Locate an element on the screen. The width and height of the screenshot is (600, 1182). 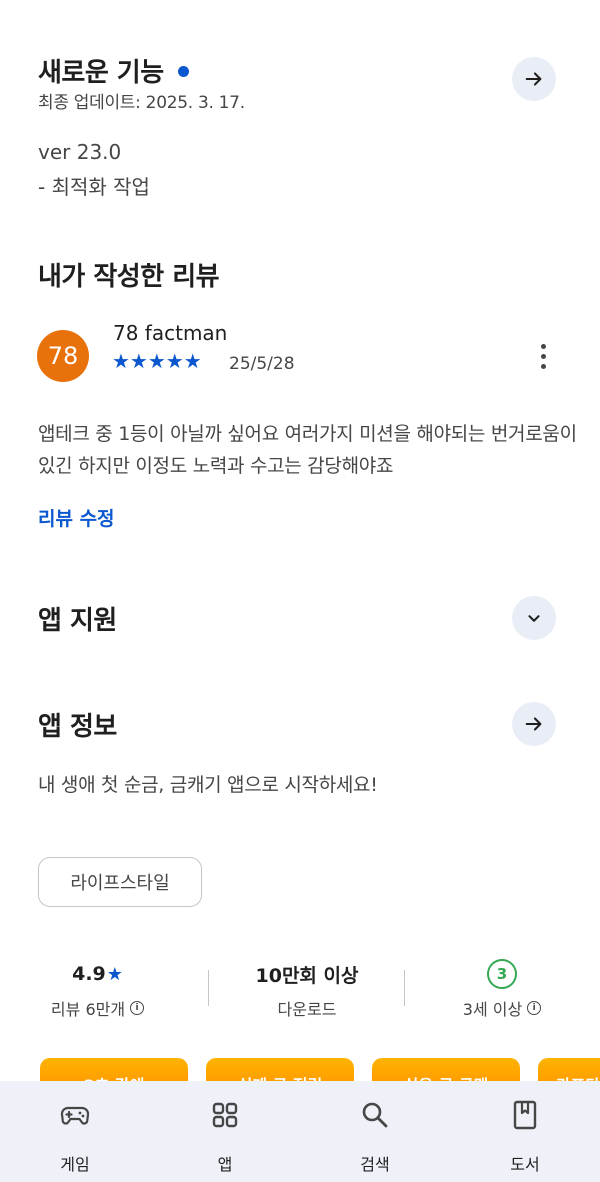
whats-new-arrow-button is located at coordinates (534, 79).